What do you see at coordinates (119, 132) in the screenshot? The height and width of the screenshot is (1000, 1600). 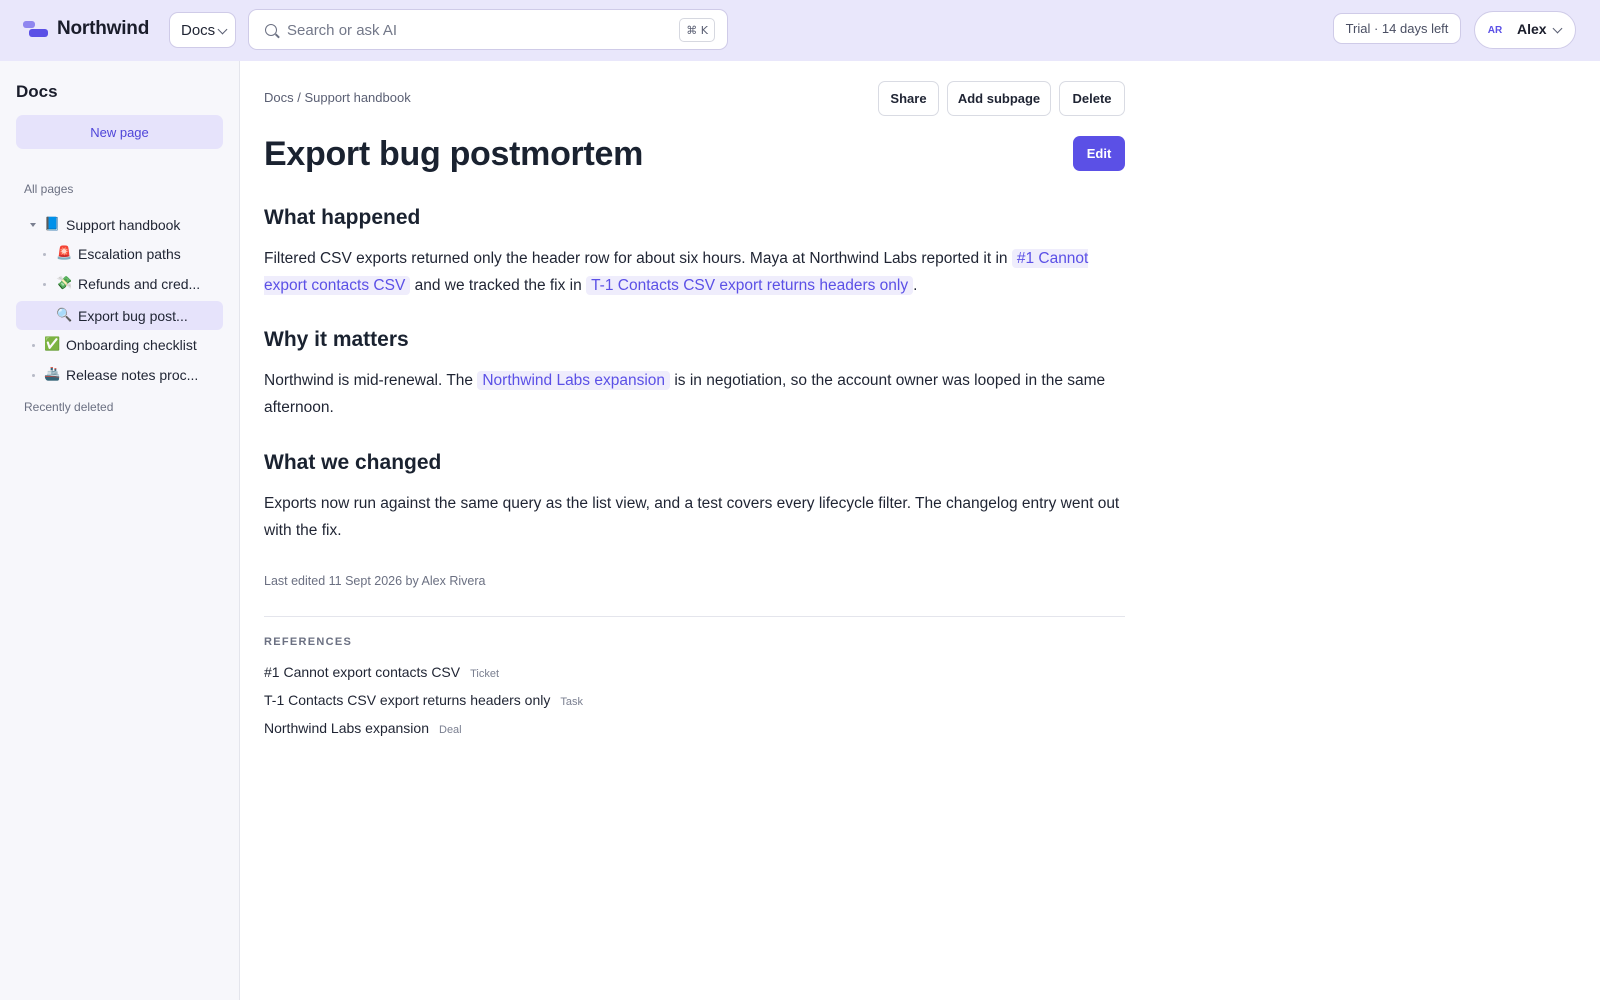 I see `new-page-button: New page` at bounding box center [119, 132].